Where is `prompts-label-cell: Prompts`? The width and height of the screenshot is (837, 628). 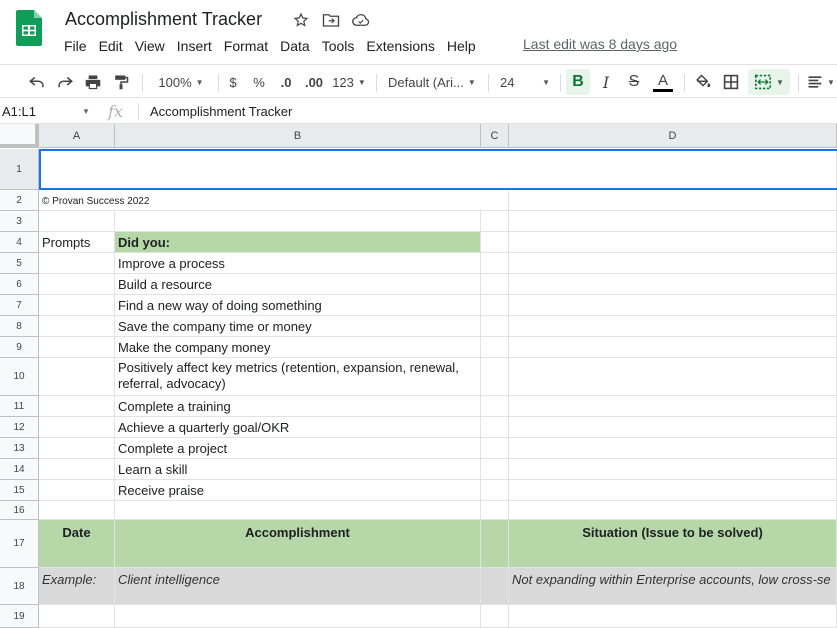
prompts-label-cell: Prompts is located at coordinates (77, 242).